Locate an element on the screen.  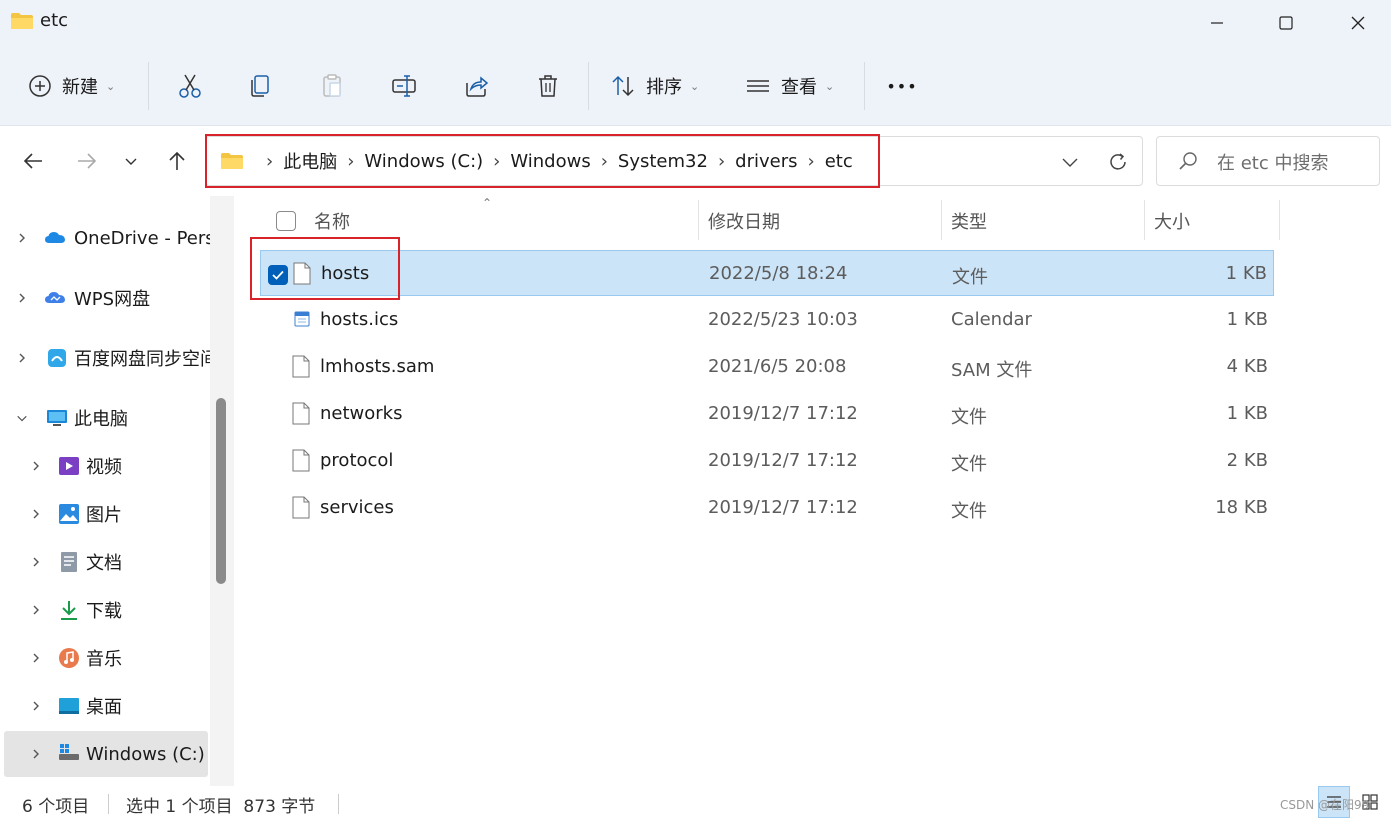
select-all-checkbox is located at coordinates (286, 221).